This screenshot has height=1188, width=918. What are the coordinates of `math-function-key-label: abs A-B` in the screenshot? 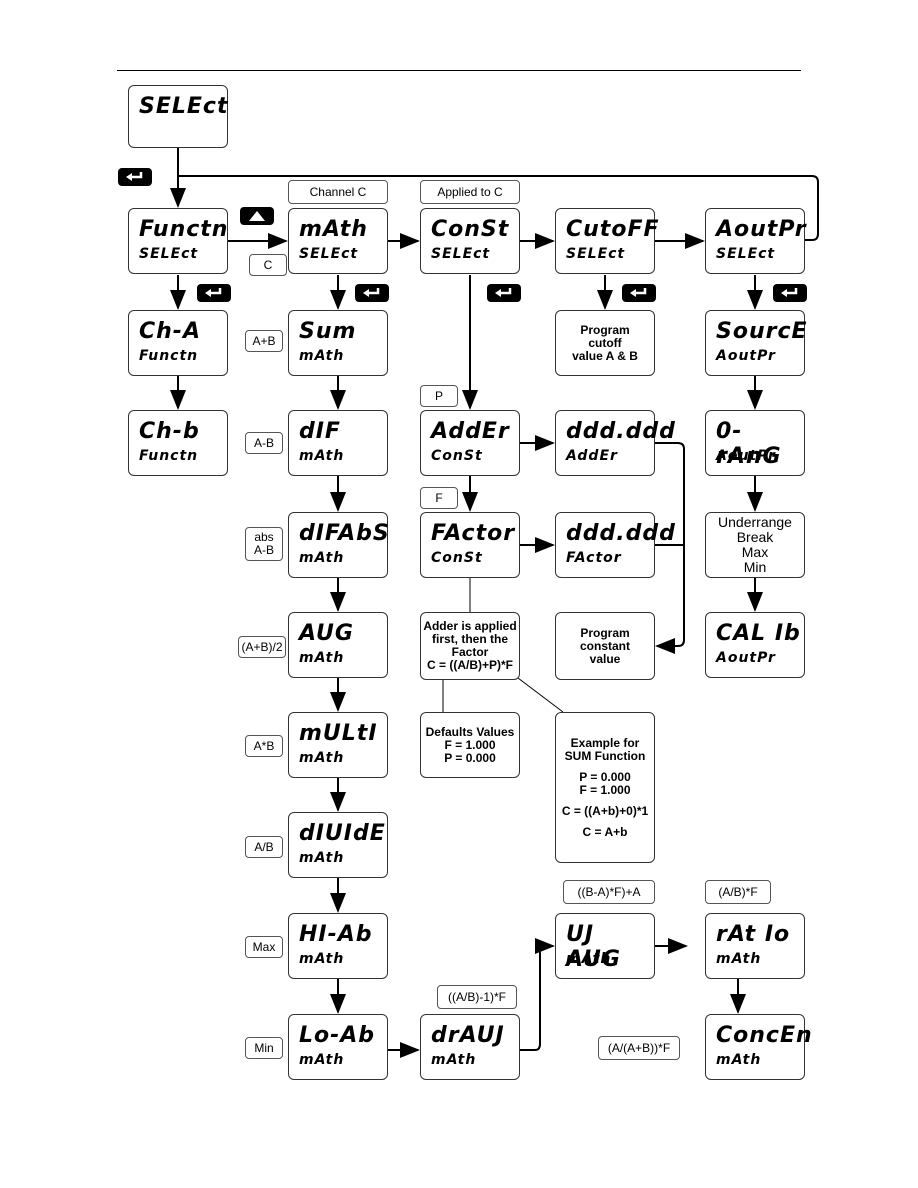 It's located at (264, 544).